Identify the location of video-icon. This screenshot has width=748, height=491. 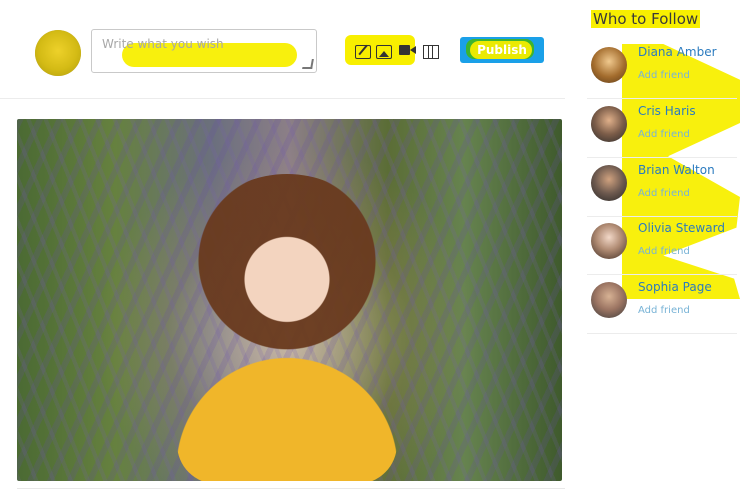
(407, 50).